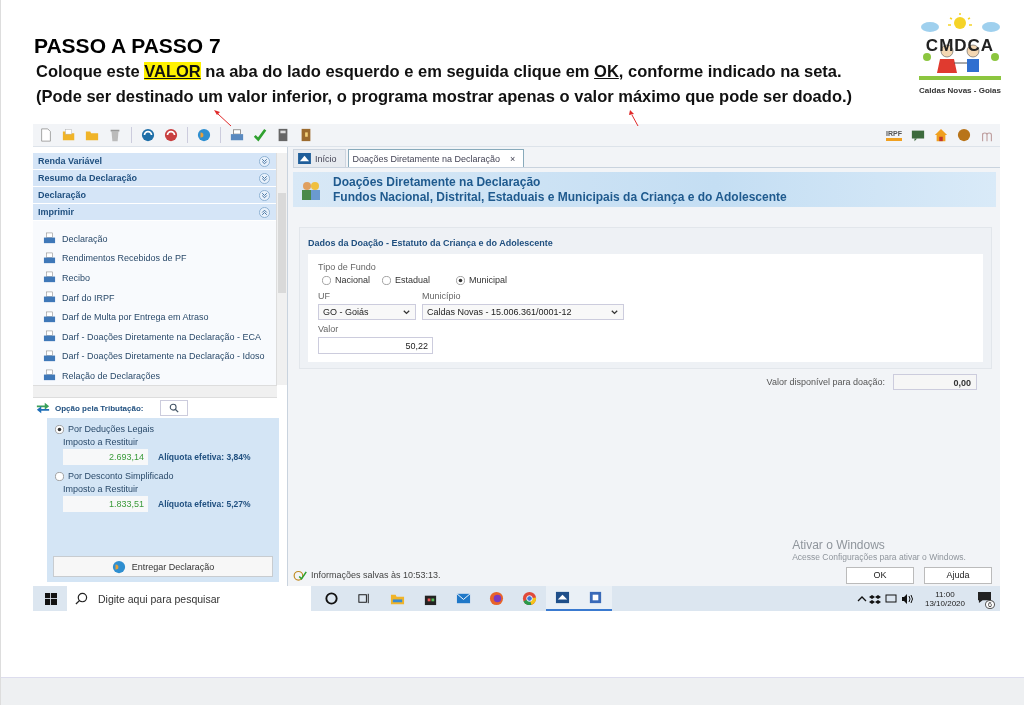 The image size is (1024, 705). What do you see at coordinates (154, 161) in the screenshot?
I see `accordion-header: Renda Variável` at bounding box center [154, 161].